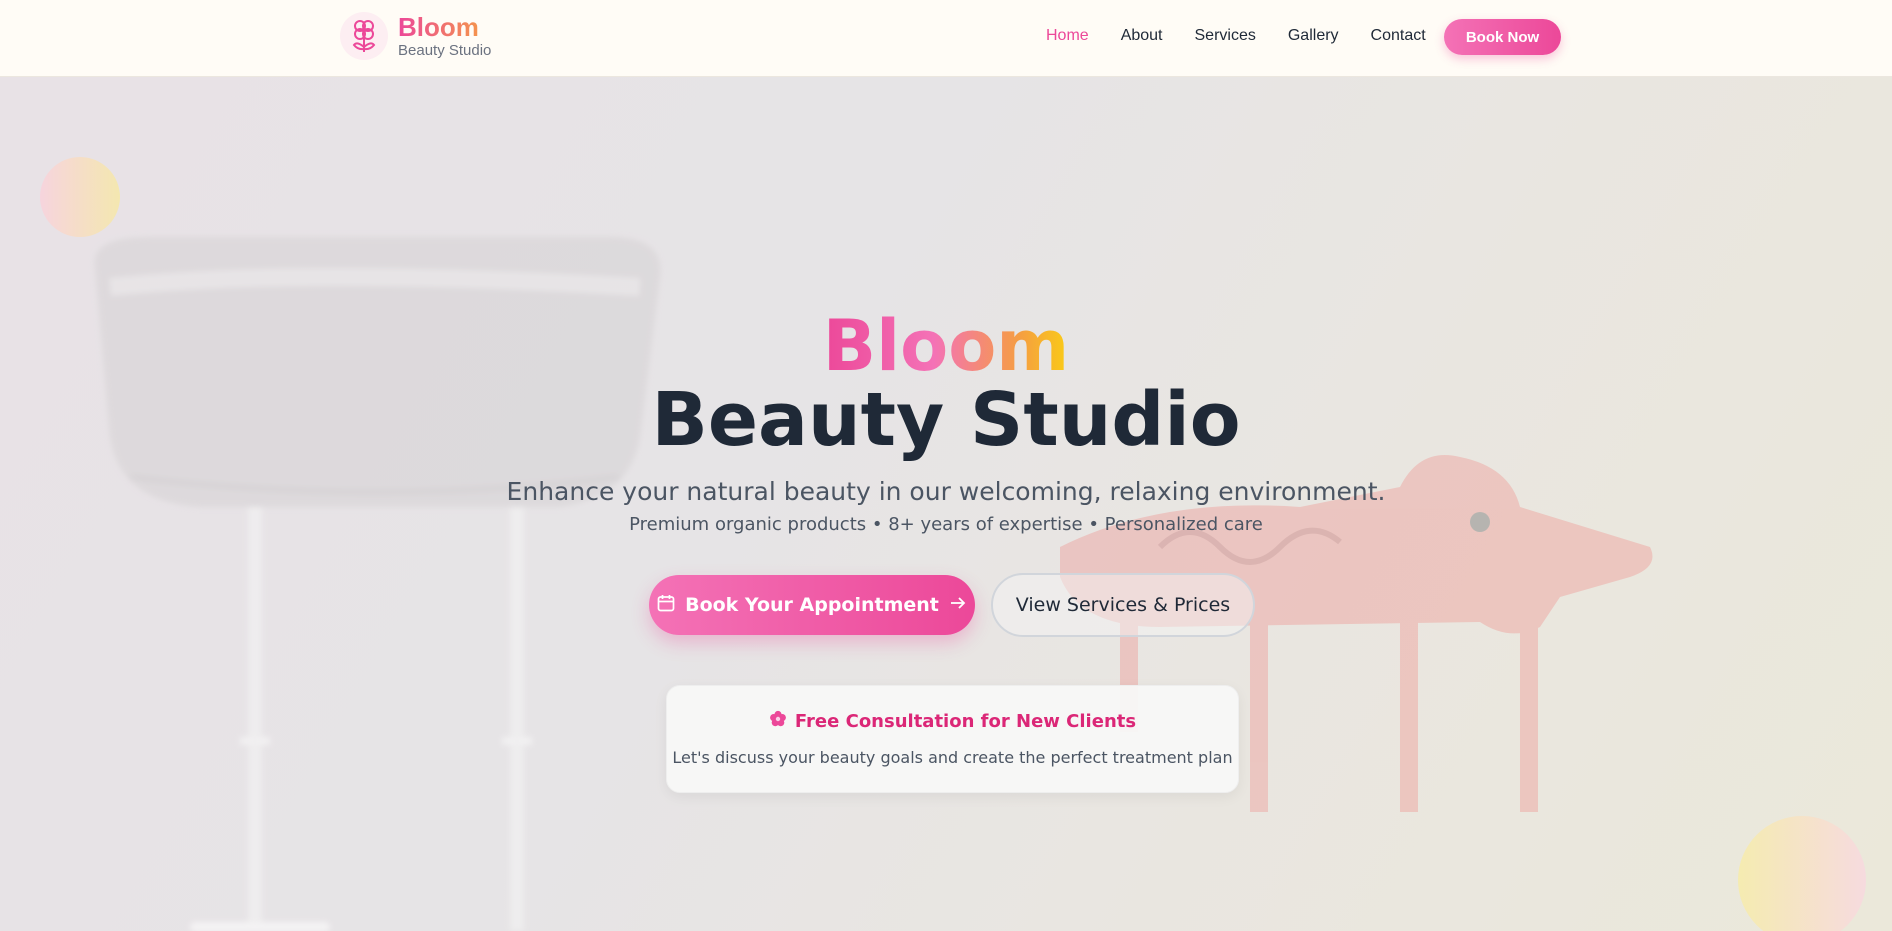 The image size is (1892, 931). I want to click on brand-text: Bloom Beauty Studio, so click(444, 36).